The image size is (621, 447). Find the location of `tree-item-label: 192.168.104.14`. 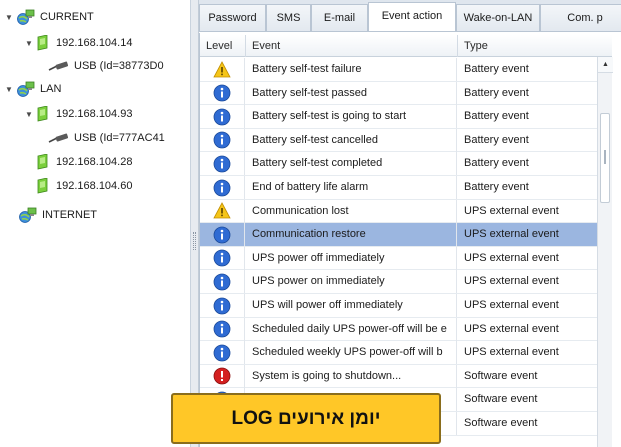

tree-item-label: 192.168.104.14 is located at coordinates (94, 43).